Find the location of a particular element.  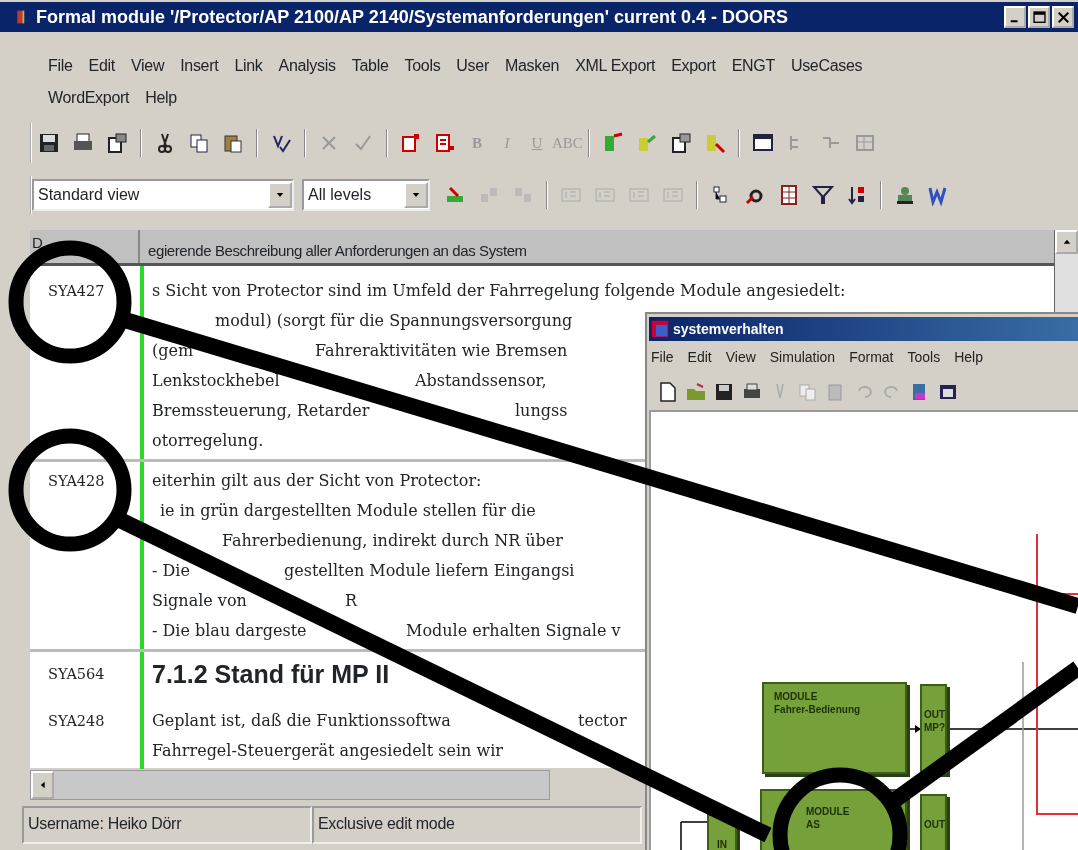

requirement-text: - Die blau dargeste is located at coordinates (229, 630).